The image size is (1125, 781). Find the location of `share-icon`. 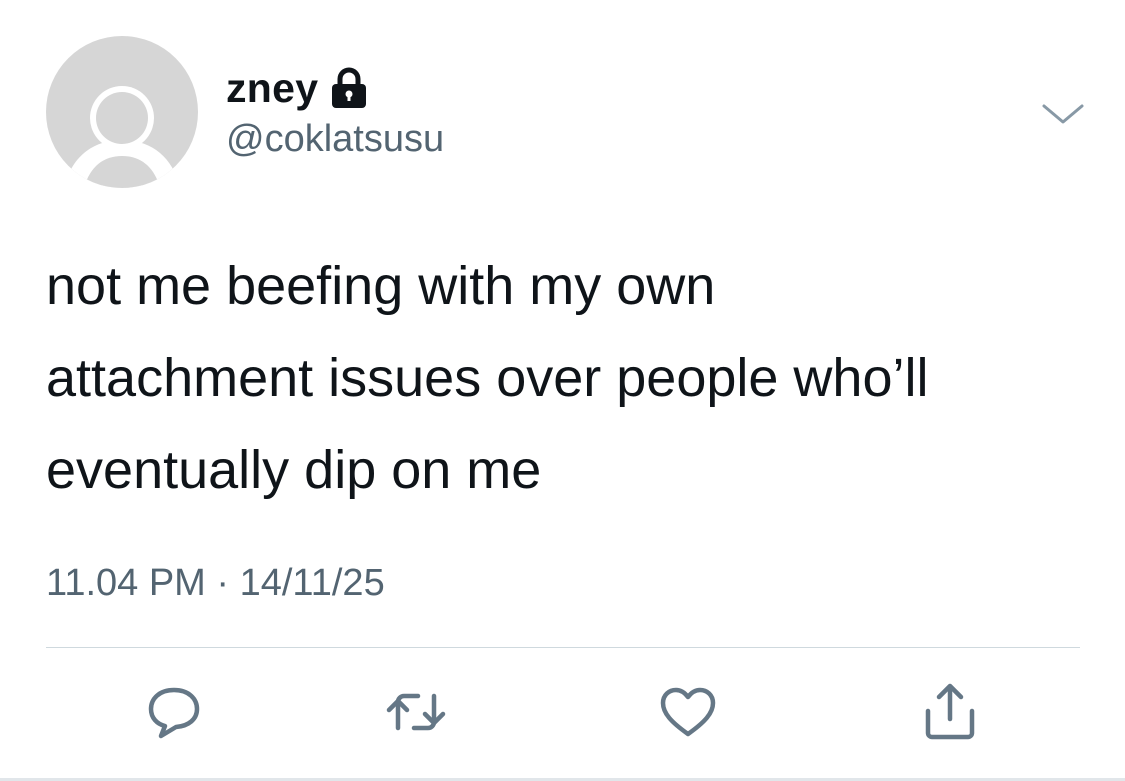

share-icon is located at coordinates (950, 714).